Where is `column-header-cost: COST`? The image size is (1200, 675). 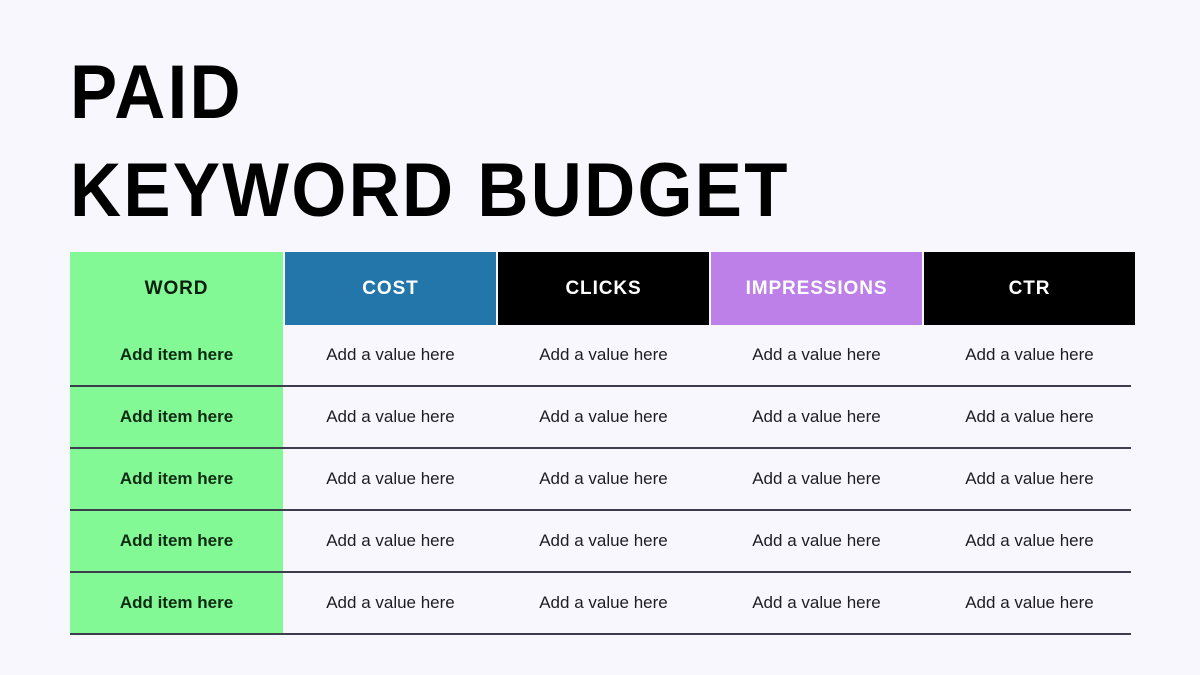 column-header-cost: COST is located at coordinates (390, 288).